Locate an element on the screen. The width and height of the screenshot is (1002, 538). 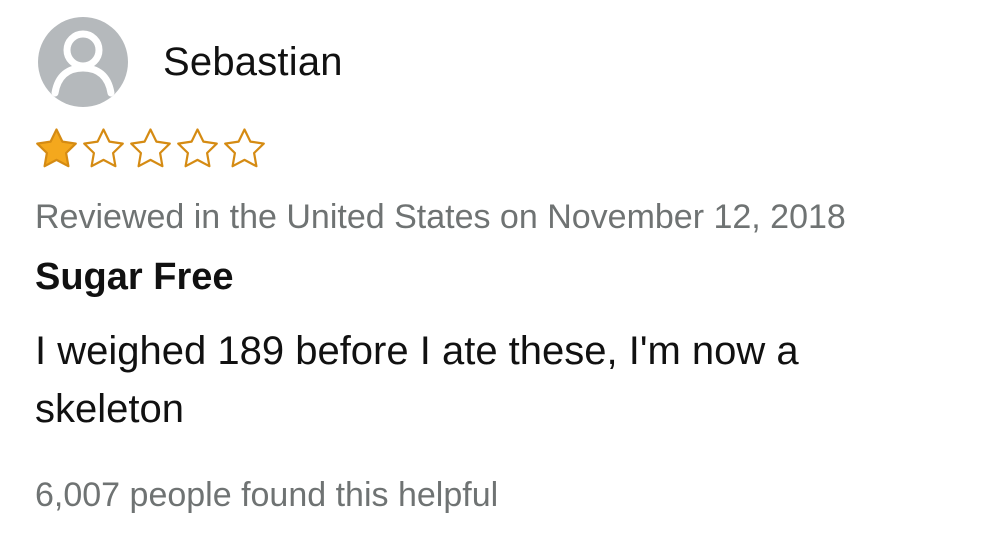
review-title: Sugar Free is located at coordinates (134, 277).